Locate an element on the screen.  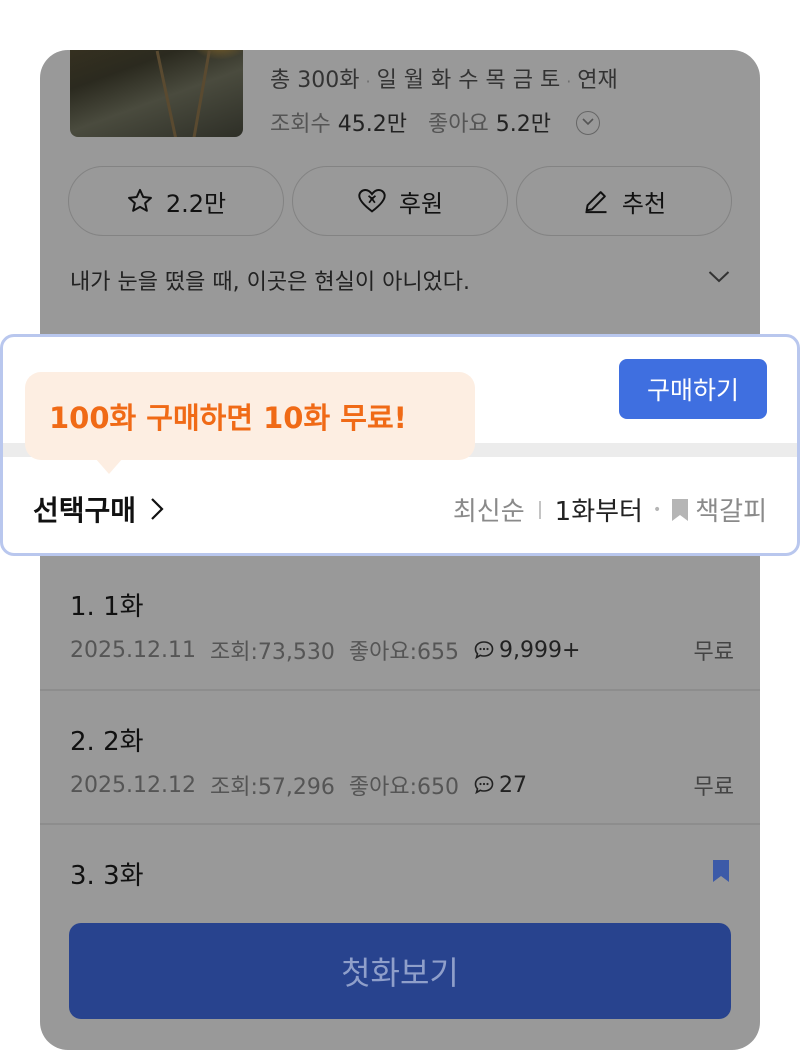
episode-info: 2025.12.12 조회:57,296 좋아요:650 27 is located at coordinates (298, 785).